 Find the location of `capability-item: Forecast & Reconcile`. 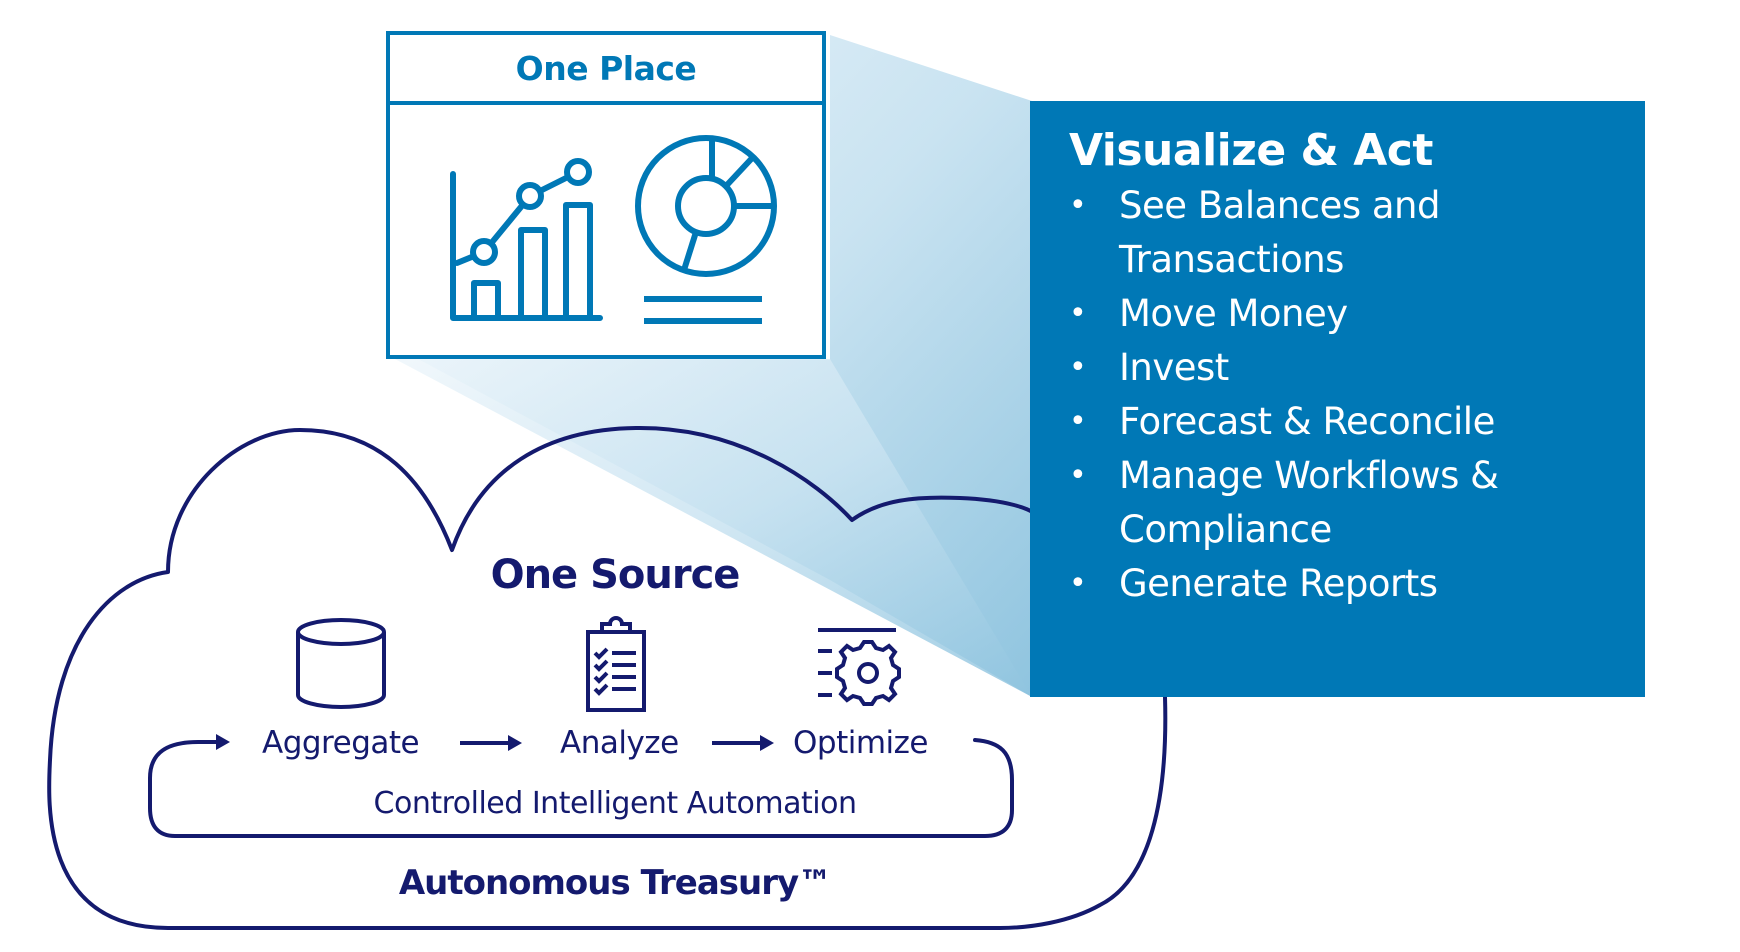

capability-item: Forecast & Reconcile is located at coordinates (1357, 422).